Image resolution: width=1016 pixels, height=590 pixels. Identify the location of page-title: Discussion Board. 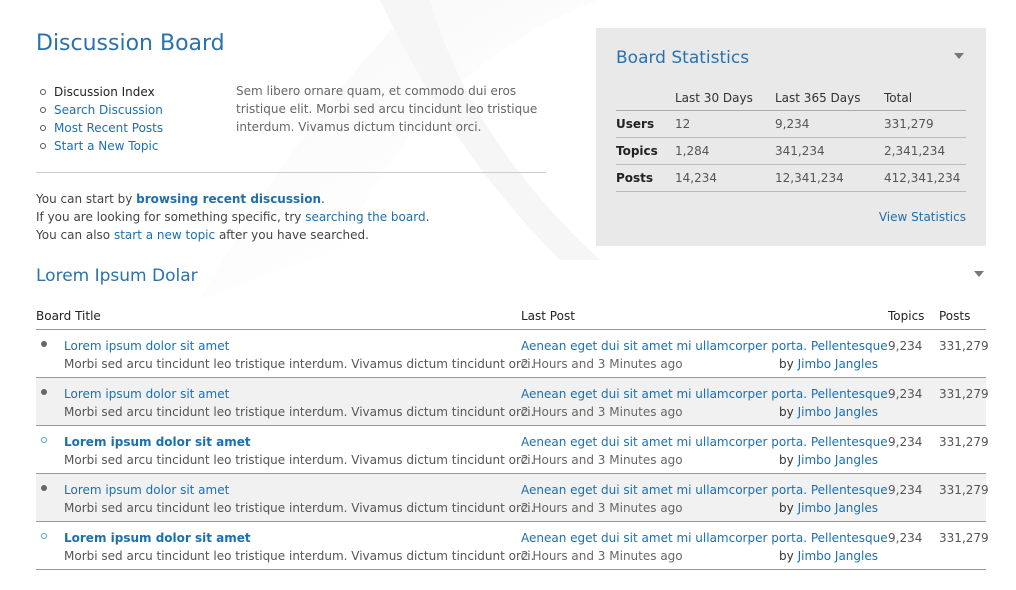
(130, 43).